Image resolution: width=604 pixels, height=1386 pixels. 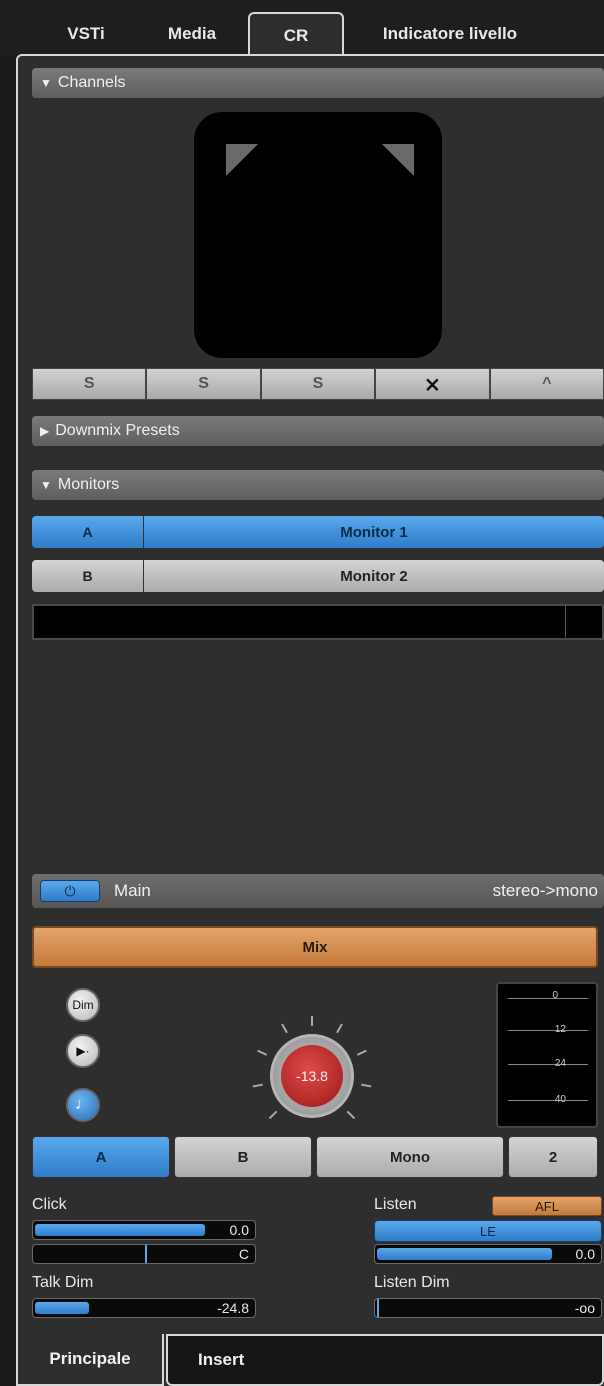 What do you see at coordinates (132, 890) in the screenshot?
I see `main-label: Main` at bounding box center [132, 890].